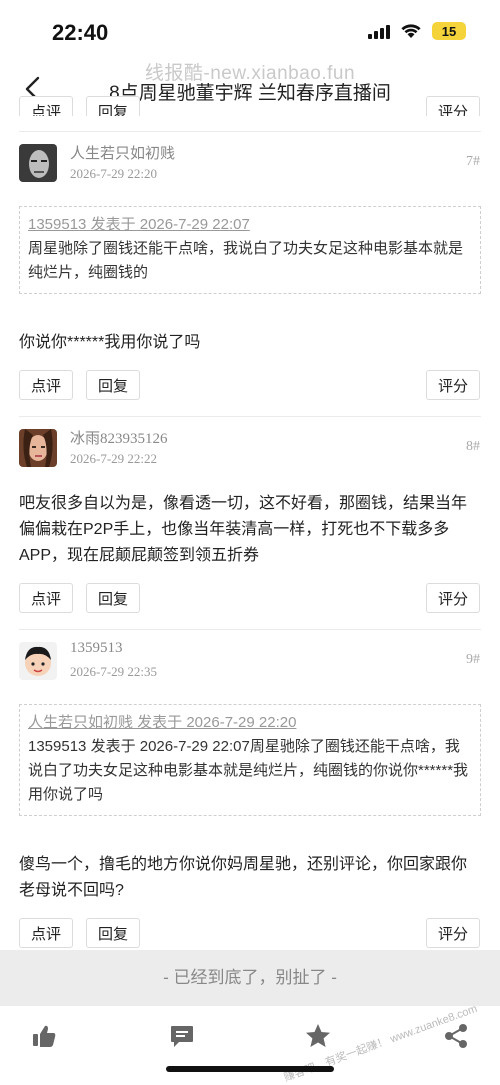 This screenshot has height=1085, width=500. Describe the element at coordinates (250, 667) in the screenshot. I see `post-header: 1359513 2026-7-29 22:35 9#` at that location.